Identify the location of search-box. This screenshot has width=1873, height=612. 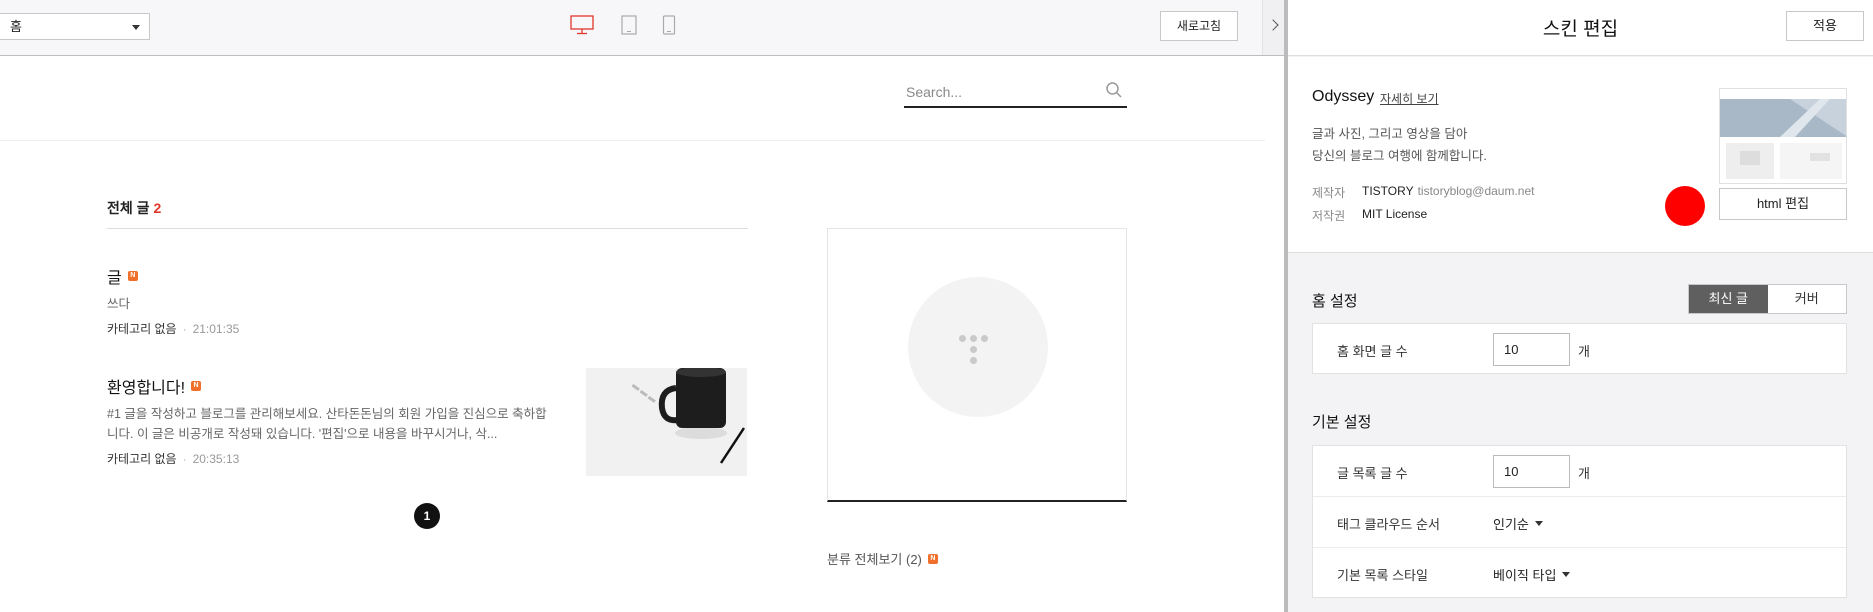
(1015, 93).